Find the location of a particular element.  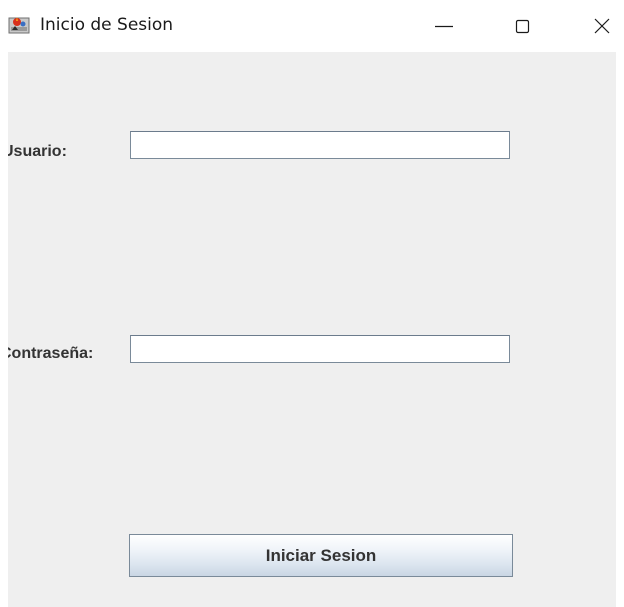

password-label: Contraseña: is located at coordinates (51, 353).